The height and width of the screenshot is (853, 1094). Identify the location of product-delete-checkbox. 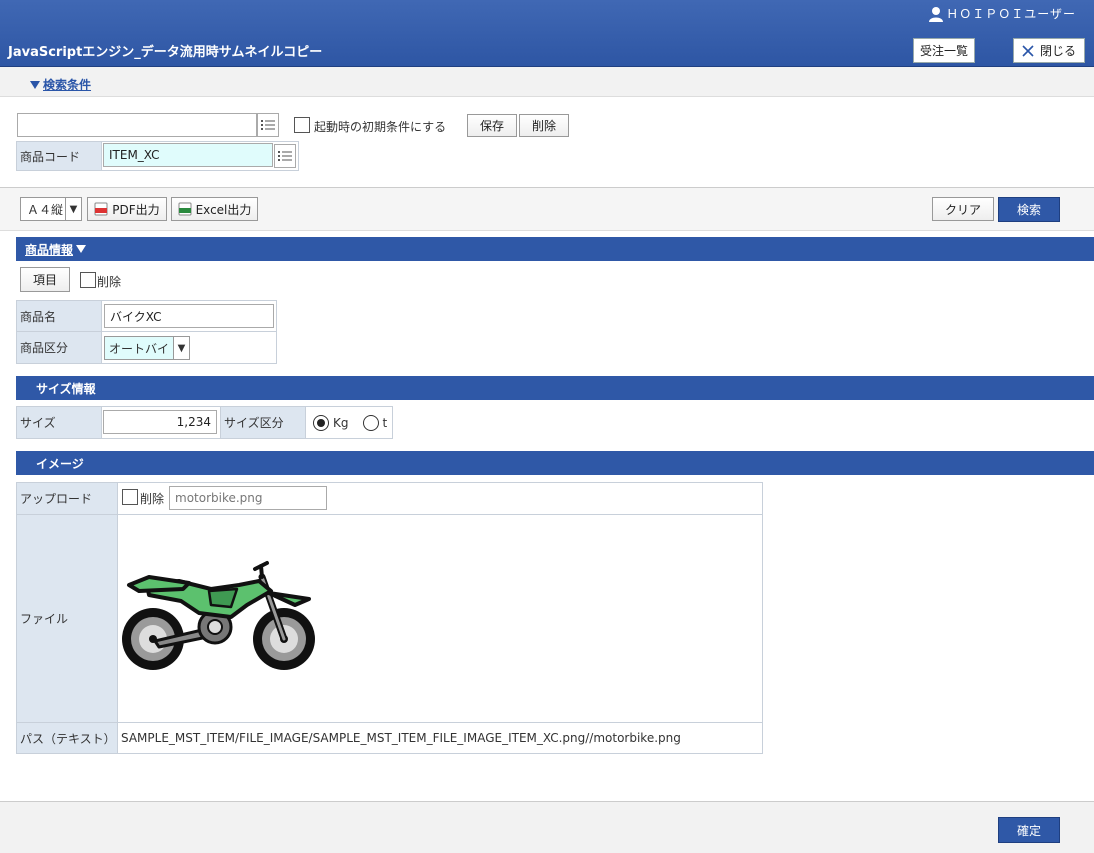
(88, 280).